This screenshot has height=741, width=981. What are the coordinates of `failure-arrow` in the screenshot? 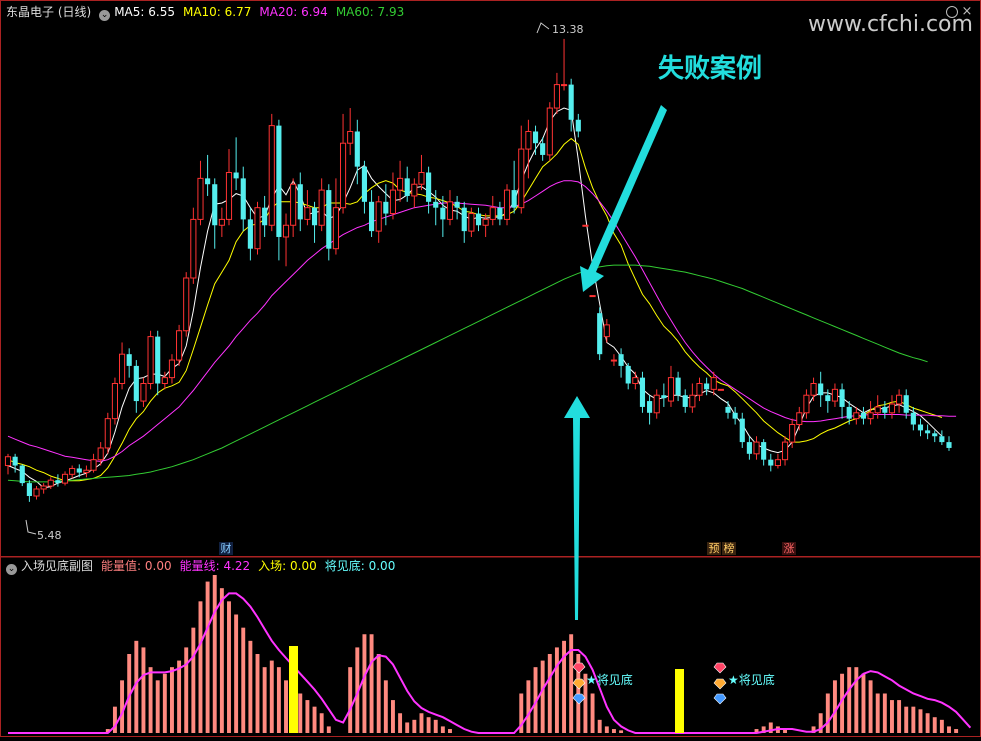 It's located at (623, 198).